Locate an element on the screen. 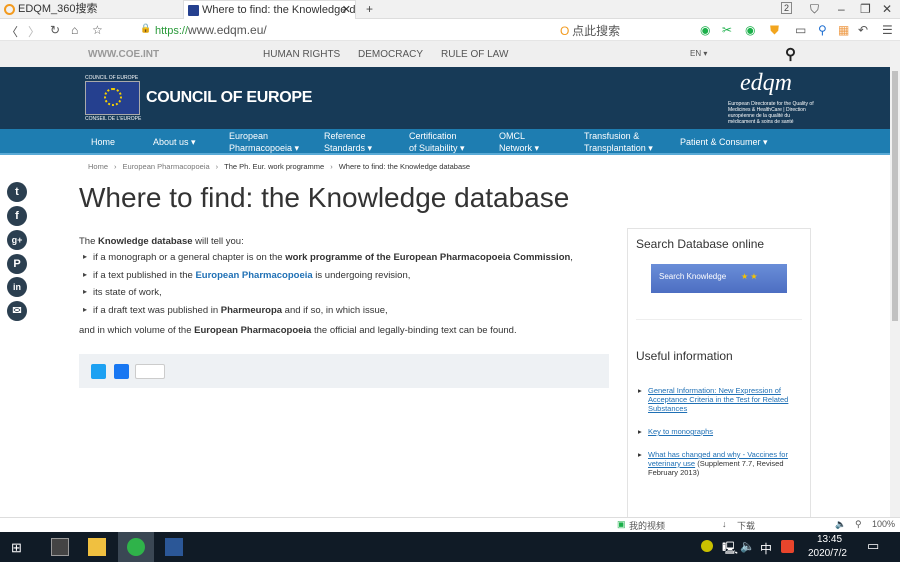 This screenshot has width=900, height=562. language-select: EN ▾ is located at coordinates (698, 53).